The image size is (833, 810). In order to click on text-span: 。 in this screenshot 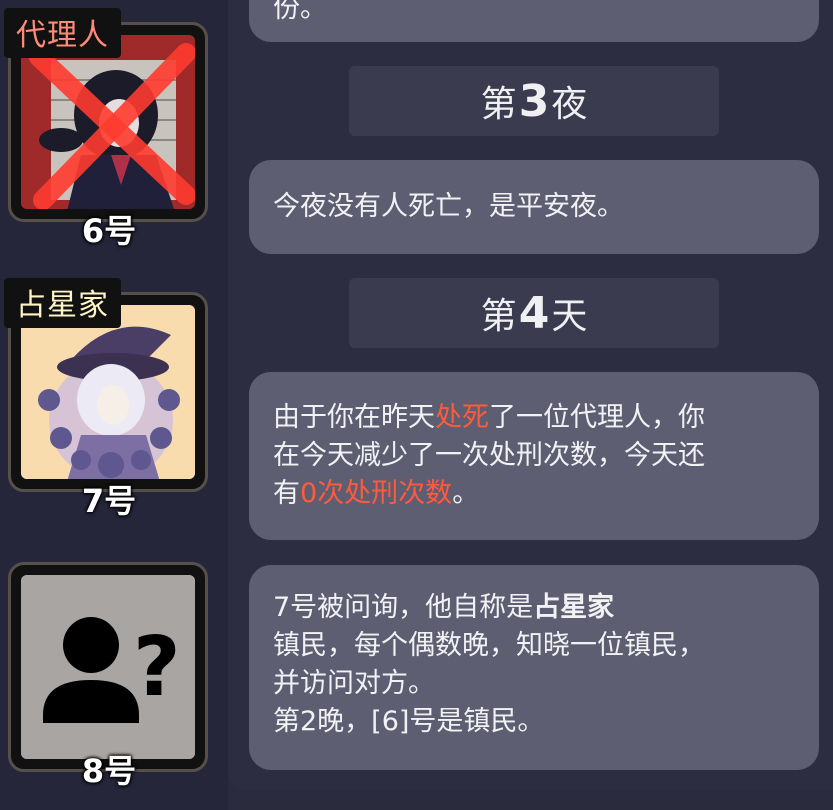, I will do `click(466, 493)`.